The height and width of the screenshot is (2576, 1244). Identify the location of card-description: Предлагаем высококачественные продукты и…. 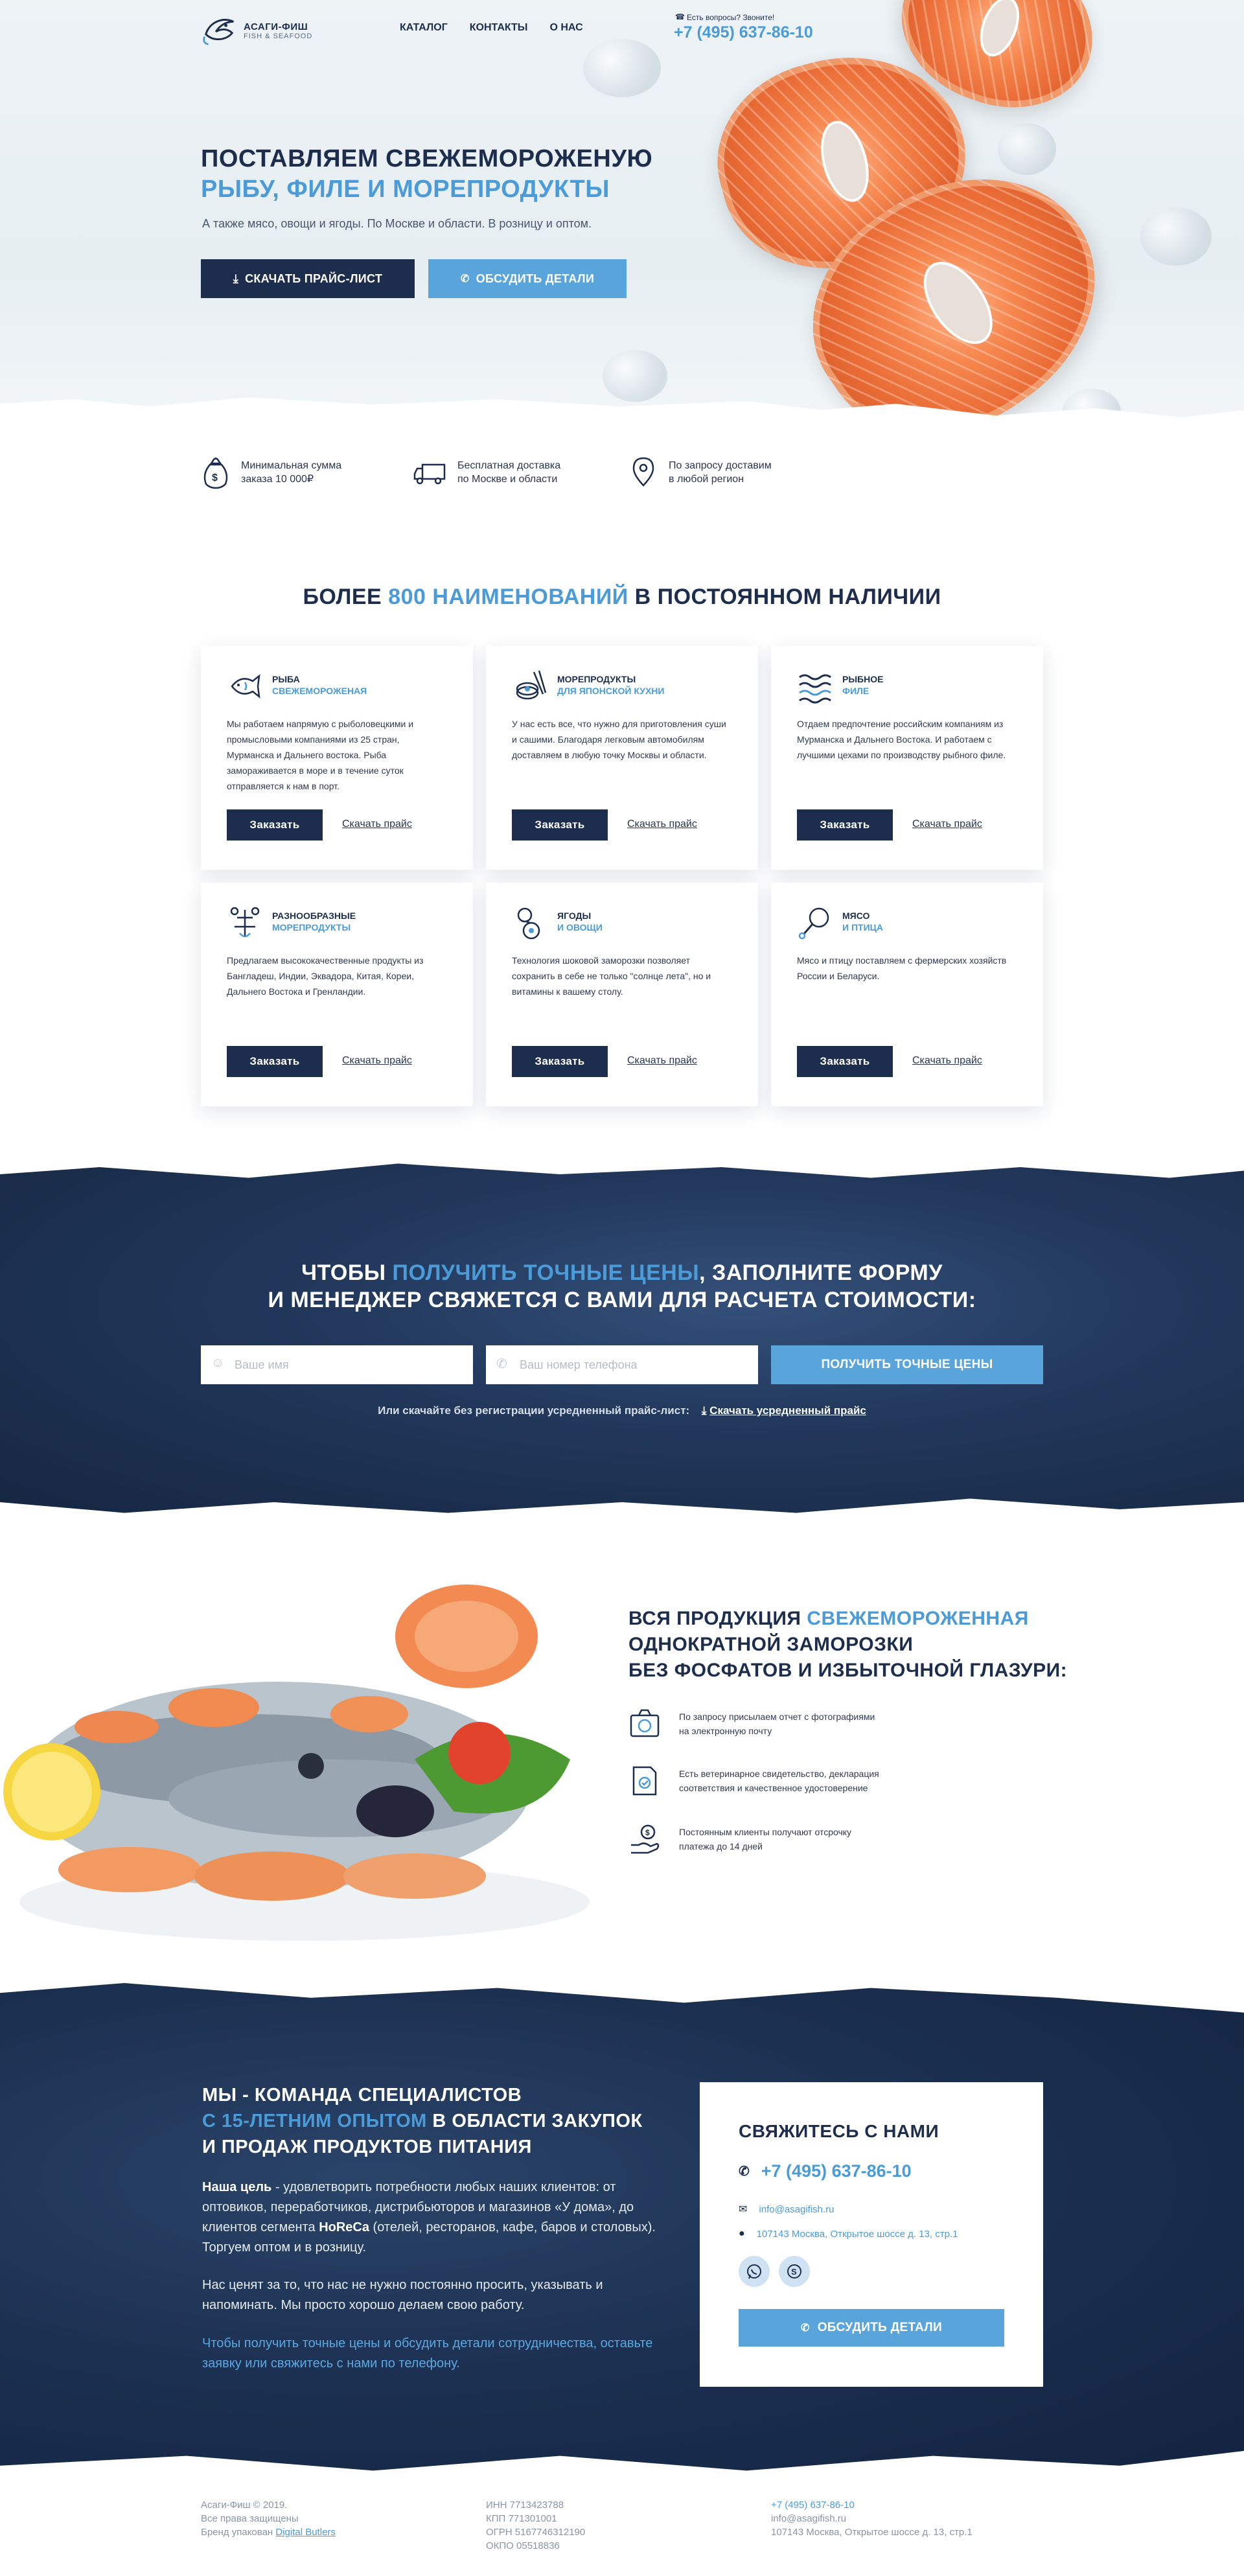
(325, 976).